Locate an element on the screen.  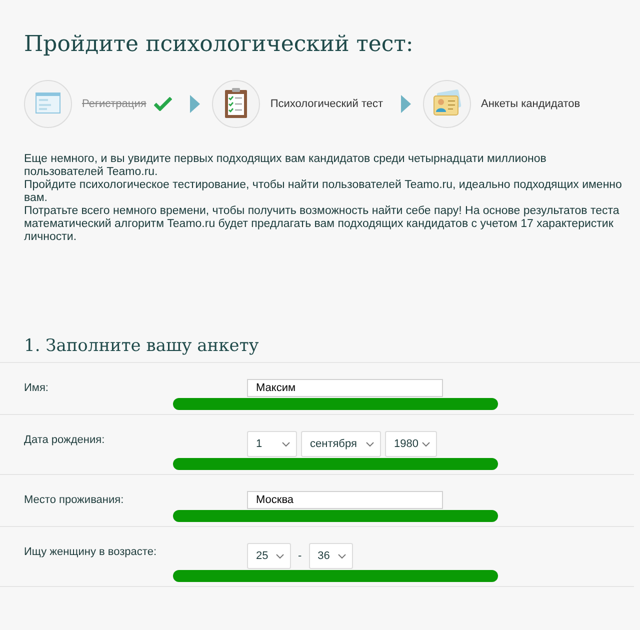
dropdown: 36 is located at coordinates (330, 556).